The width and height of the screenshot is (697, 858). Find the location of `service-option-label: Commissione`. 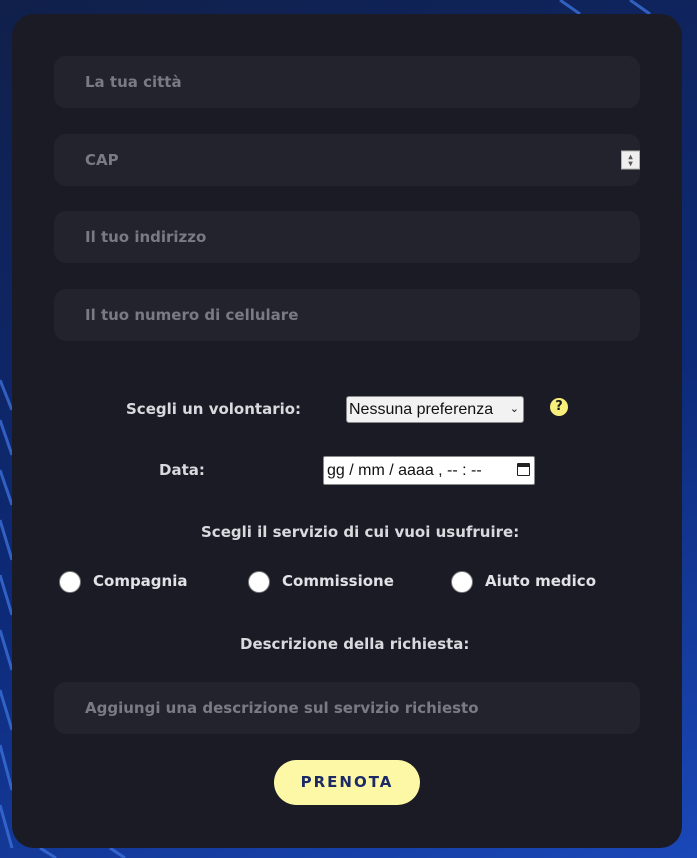

service-option-label: Commissione is located at coordinates (338, 581).